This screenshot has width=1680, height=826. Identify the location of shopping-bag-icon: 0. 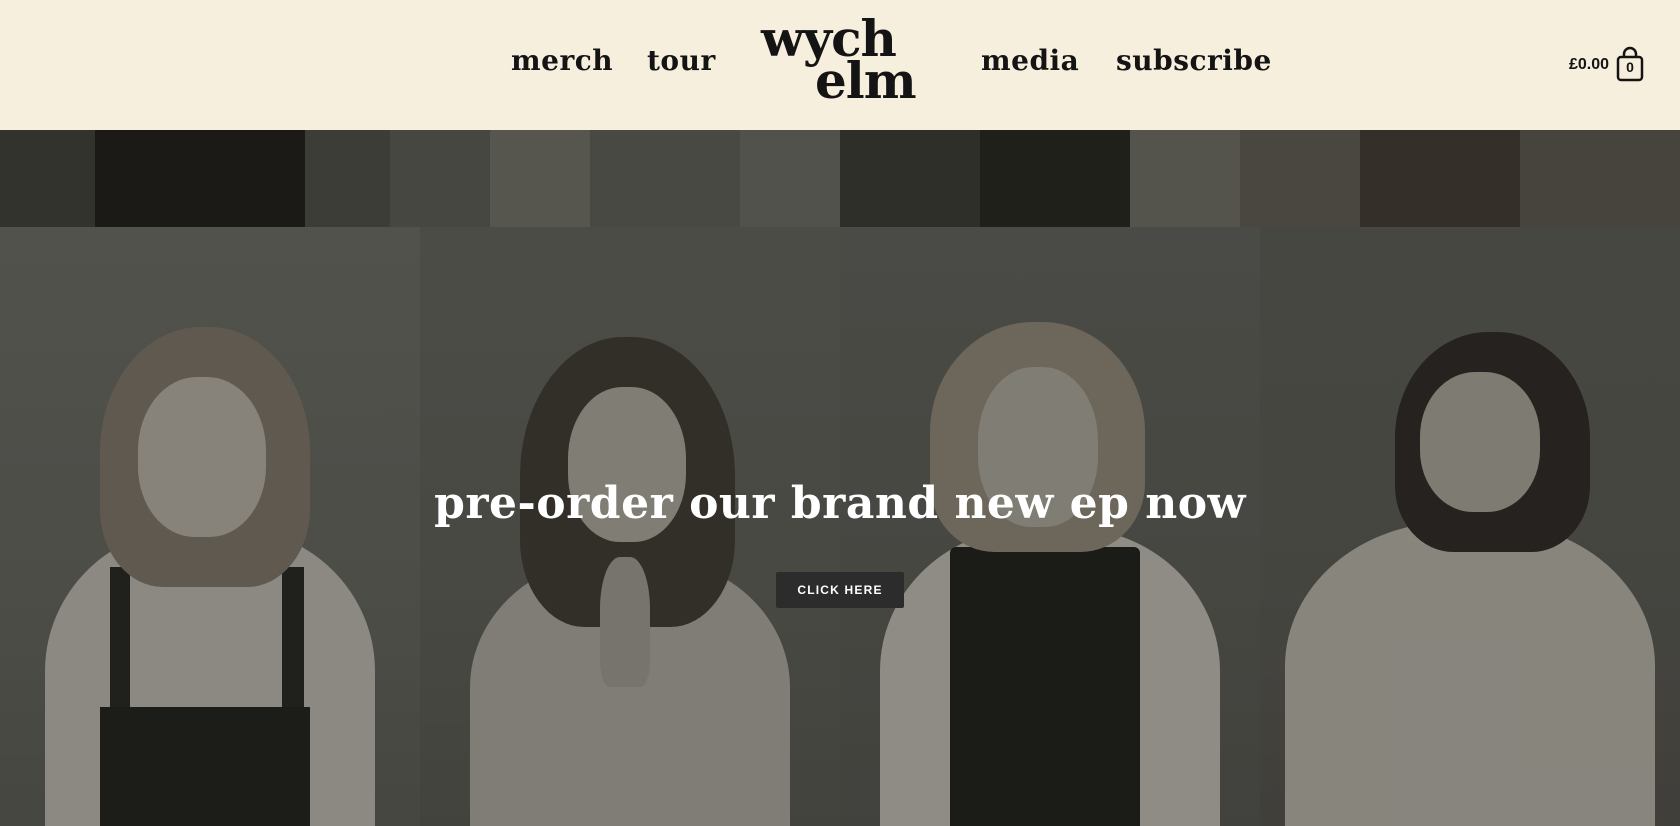
(1630, 64).